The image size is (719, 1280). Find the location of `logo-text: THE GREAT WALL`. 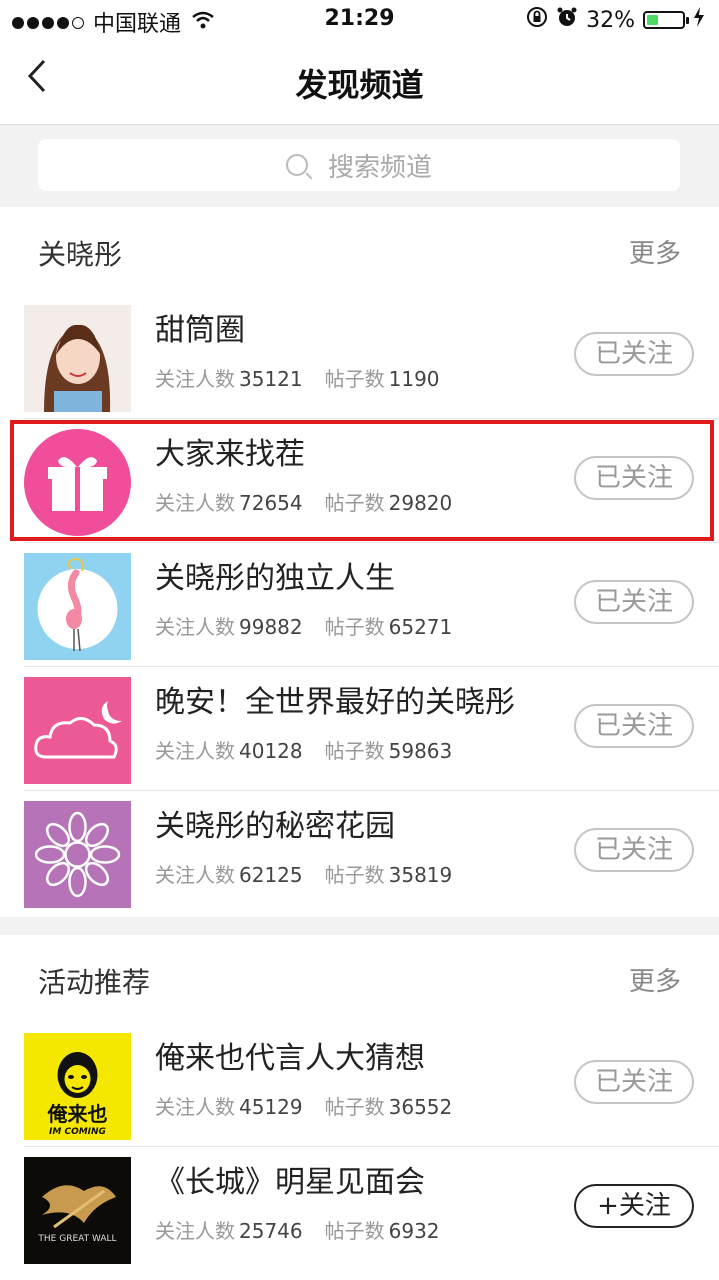

logo-text: THE GREAT WALL is located at coordinates (76, 1239).